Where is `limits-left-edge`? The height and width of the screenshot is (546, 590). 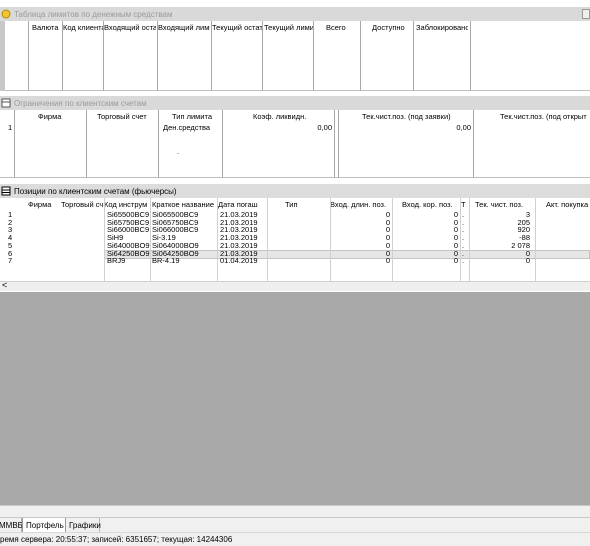
limits-left-edge is located at coordinates (2, 56).